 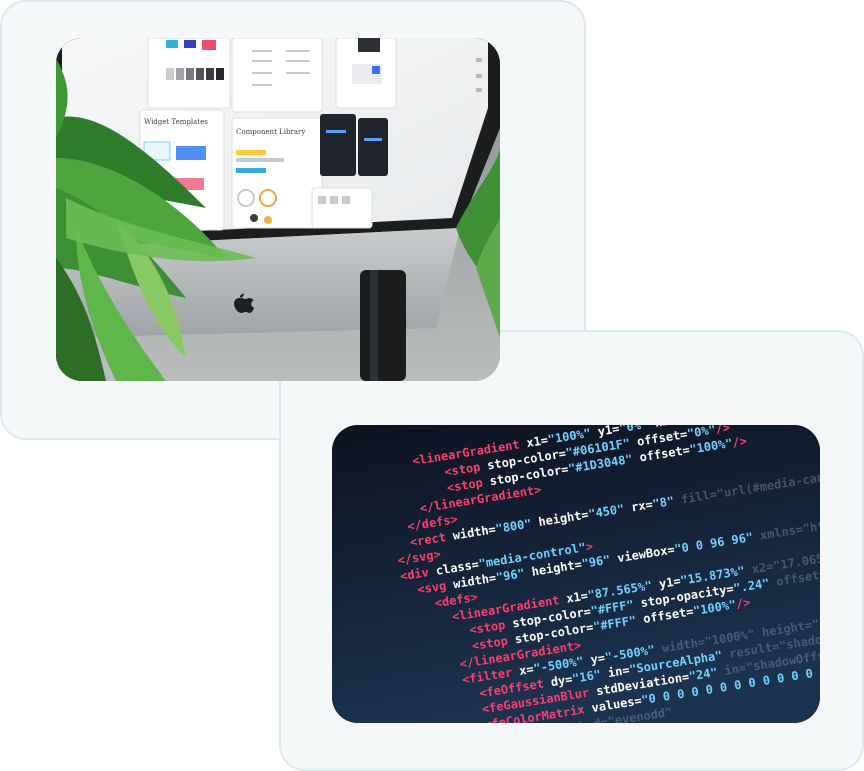 What do you see at coordinates (176, 122) in the screenshot?
I see `widget-templates-title: Widget Templates` at bounding box center [176, 122].